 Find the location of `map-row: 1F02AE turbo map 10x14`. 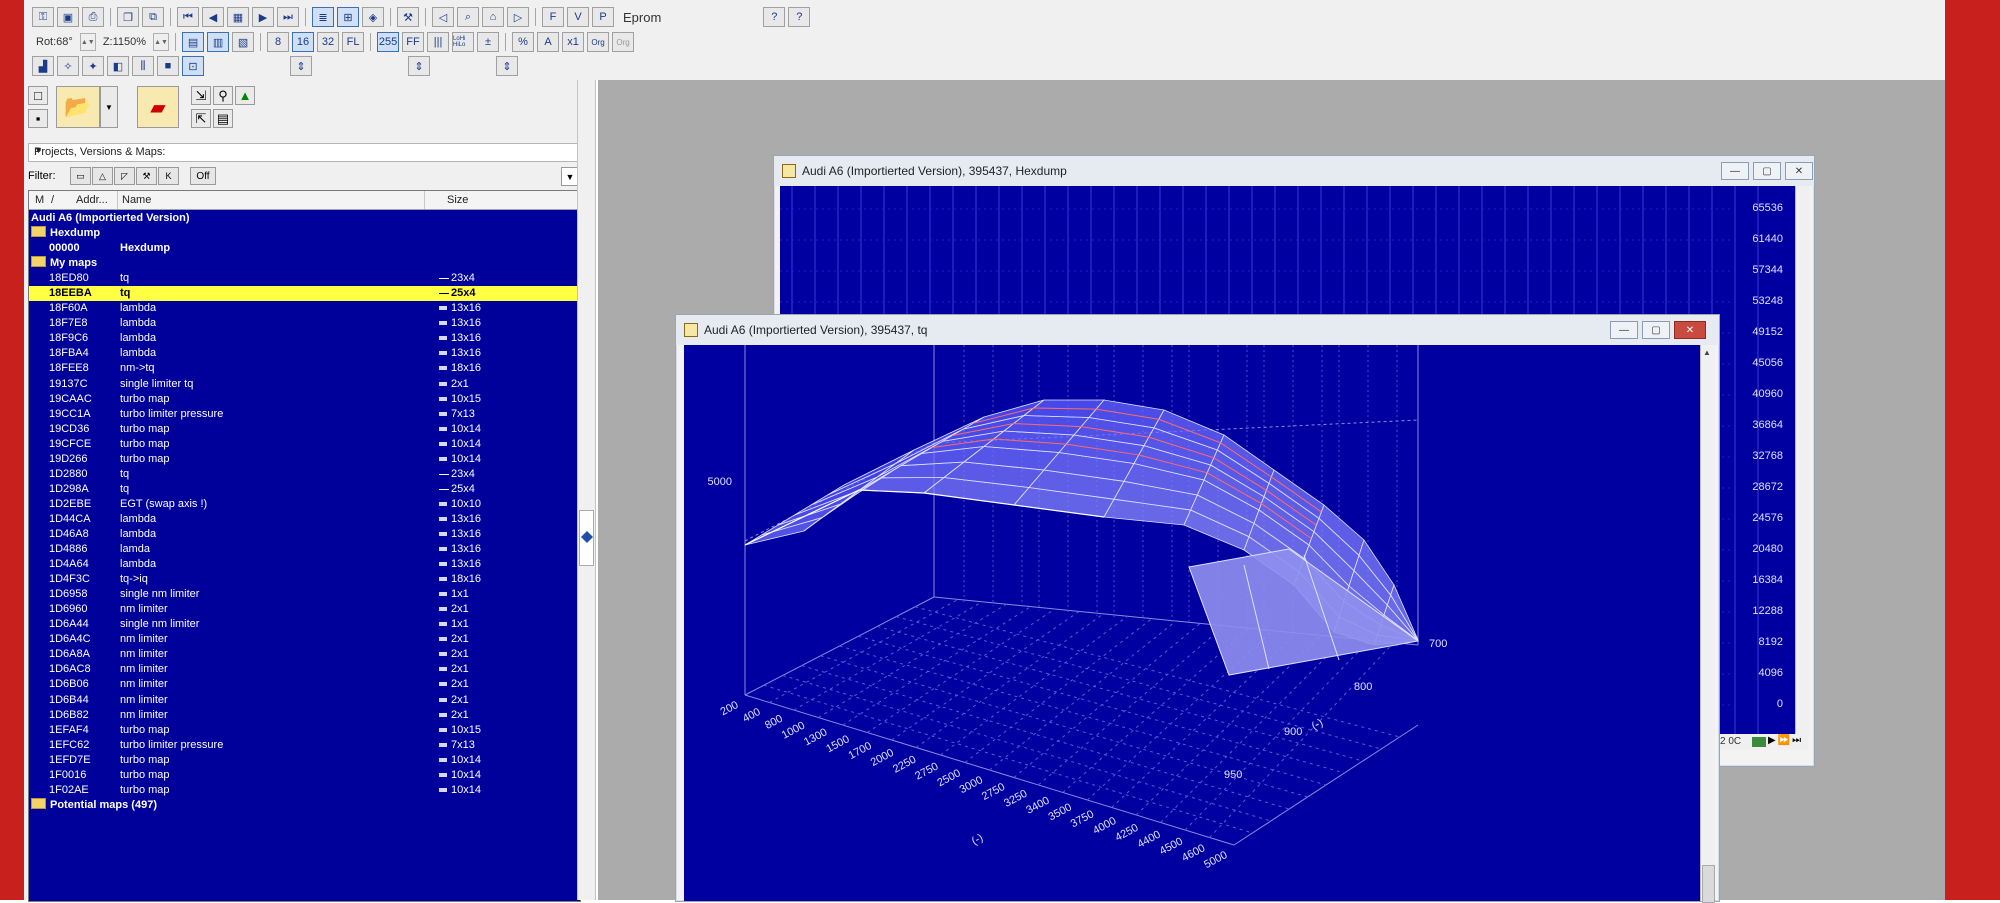

map-row: 1F02AE turbo map 10x14 is located at coordinates (304, 790).